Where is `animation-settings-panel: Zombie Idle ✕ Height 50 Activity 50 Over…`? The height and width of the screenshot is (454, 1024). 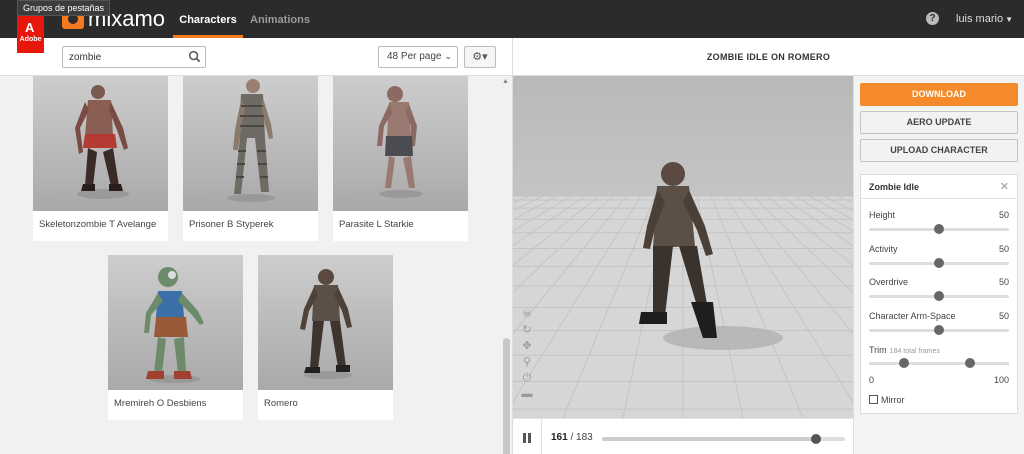 animation-settings-panel: Zombie Idle ✕ Height 50 Activity 50 Over… is located at coordinates (939, 294).